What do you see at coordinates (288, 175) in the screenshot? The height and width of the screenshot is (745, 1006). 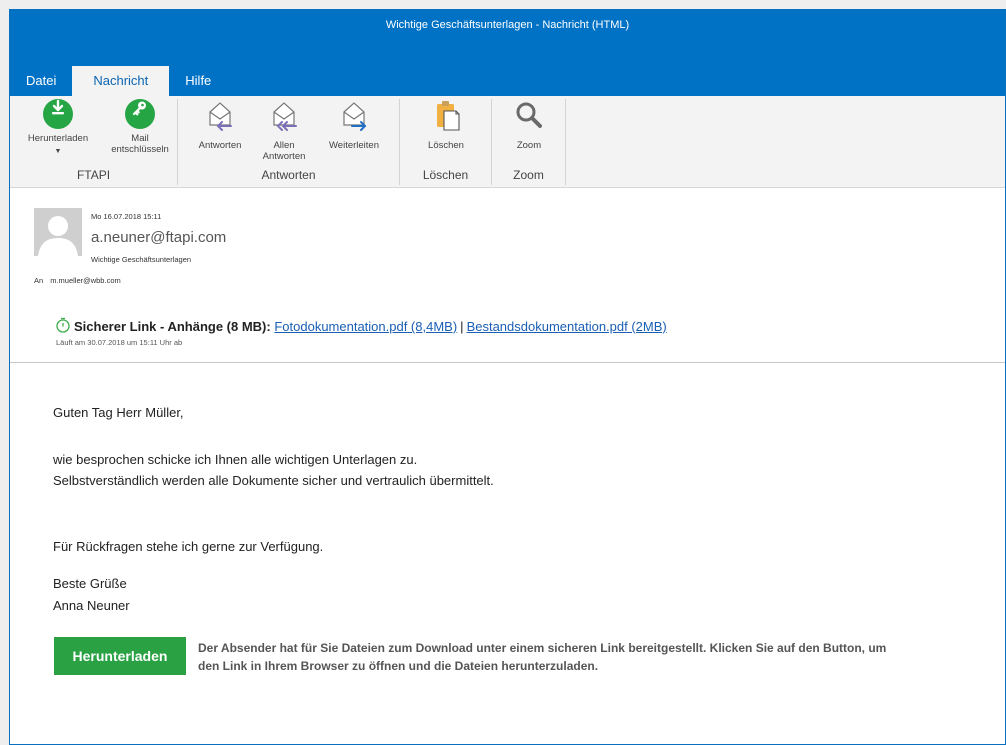 I see `group-label-antworten: Antworten` at bounding box center [288, 175].